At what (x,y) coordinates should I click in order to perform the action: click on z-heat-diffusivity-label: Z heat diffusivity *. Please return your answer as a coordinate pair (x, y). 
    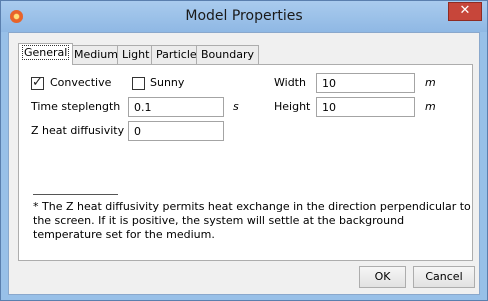
    Looking at the image, I should click on (82, 130).